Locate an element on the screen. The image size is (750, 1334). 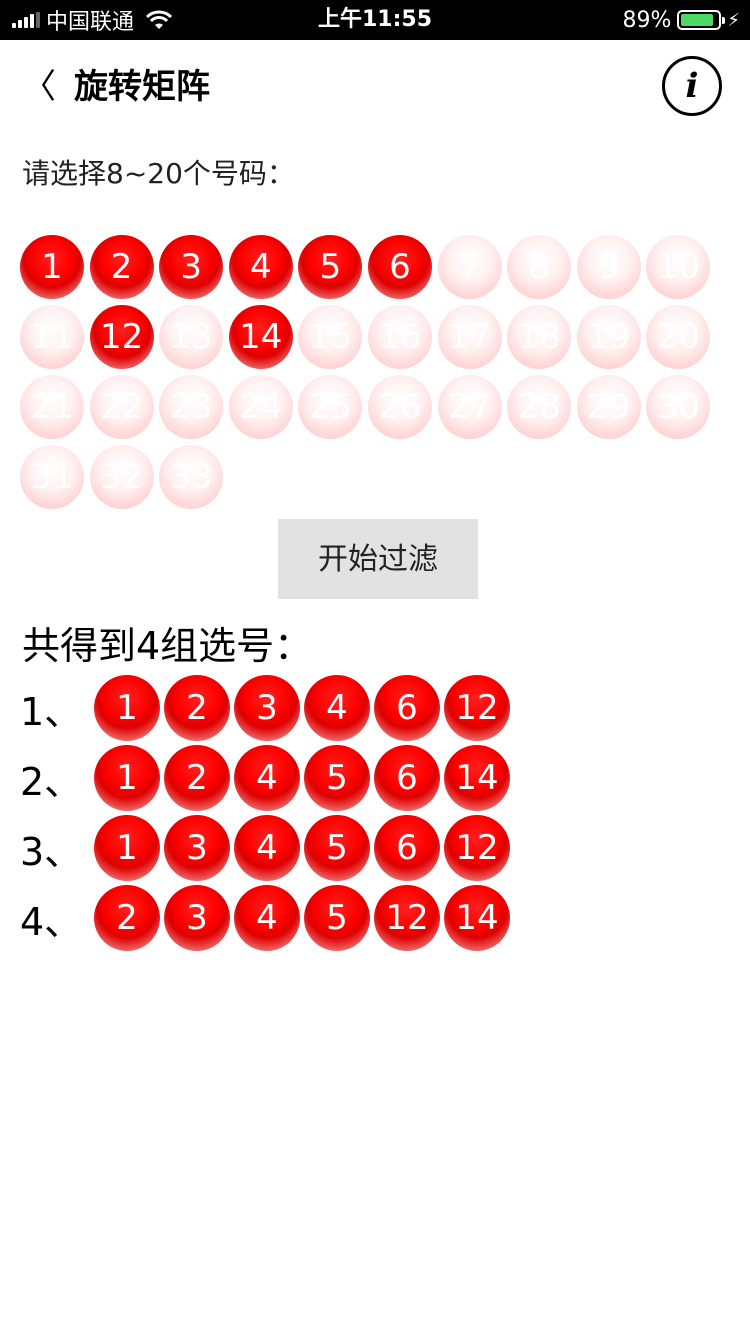
number-ball-25: 25 is located at coordinates (330, 407).